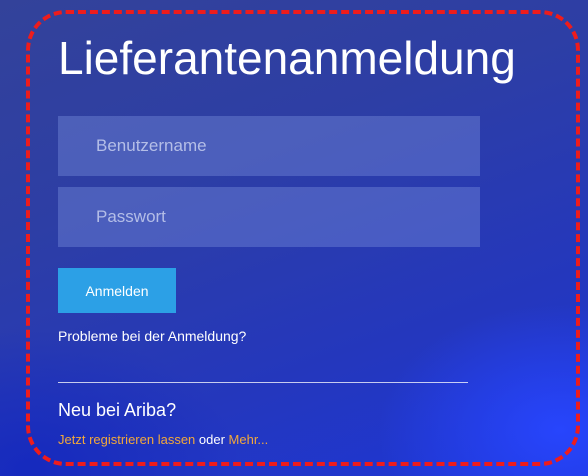  I want to click on register-link: Jetzt registrieren lassen, so click(126, 439).